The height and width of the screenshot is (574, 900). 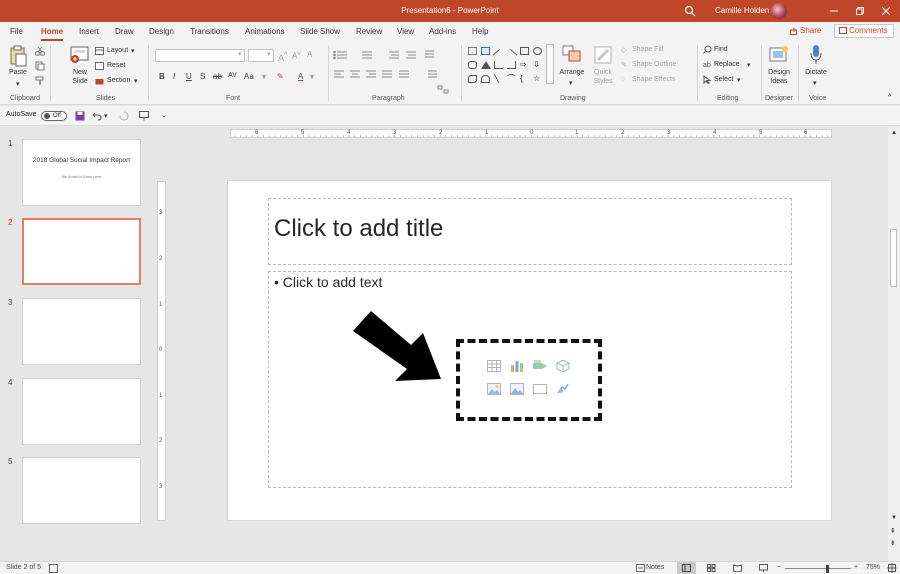 I want to click on find-button: Find, so click(x=721, y=49).